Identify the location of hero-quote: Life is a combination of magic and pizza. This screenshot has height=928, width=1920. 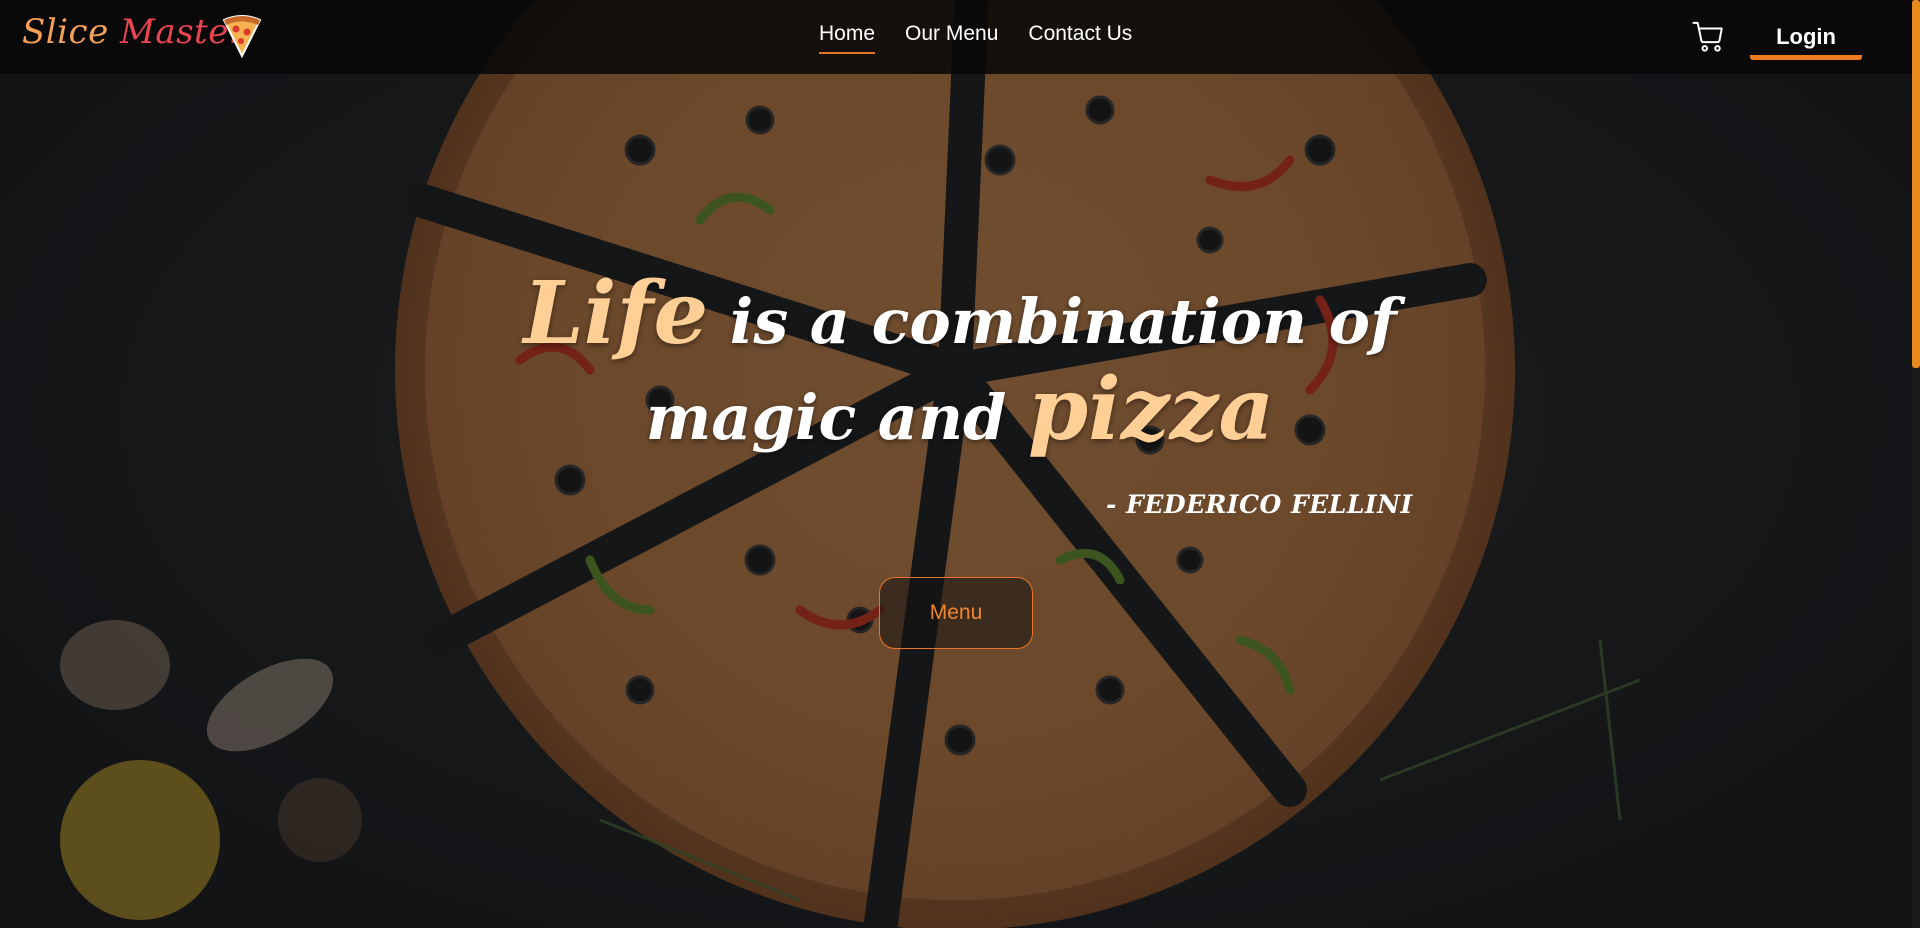
(960, 366).